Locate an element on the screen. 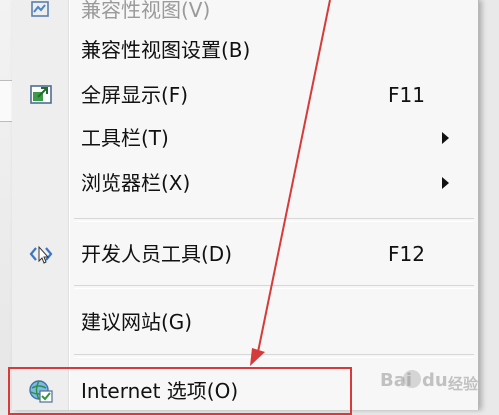  watermark-text: 经验 is located at coordinates (463, 384).